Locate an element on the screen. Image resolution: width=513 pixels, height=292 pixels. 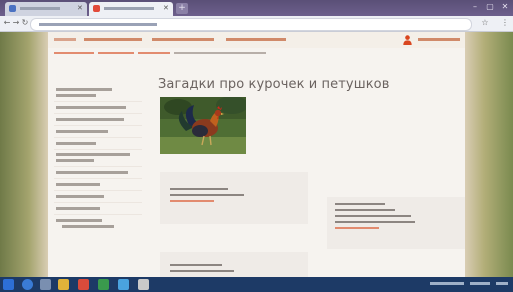
notifications-icon is located at coordinates (502, 283).